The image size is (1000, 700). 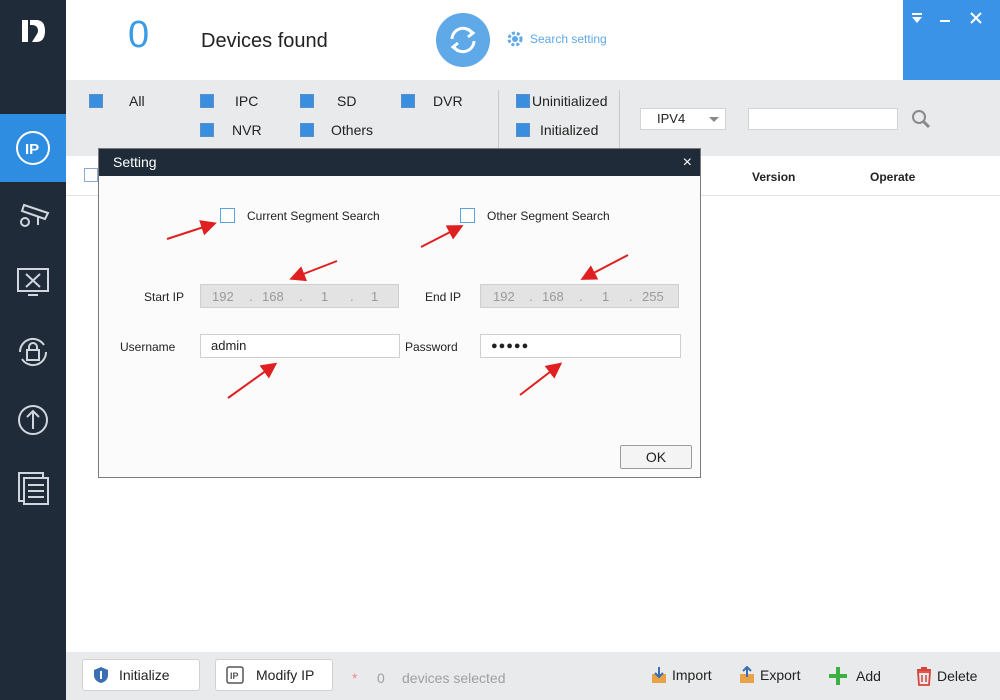 What do you see at coordinates (569, 130) in the screenshot?
I see `filter-initialized-label: Initialized` at bounding box center [569, 130].